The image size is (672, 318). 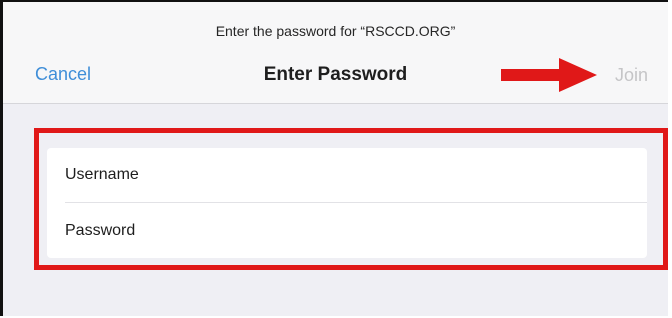 I want to click on join-button: Join, so click(x=631, y=75).